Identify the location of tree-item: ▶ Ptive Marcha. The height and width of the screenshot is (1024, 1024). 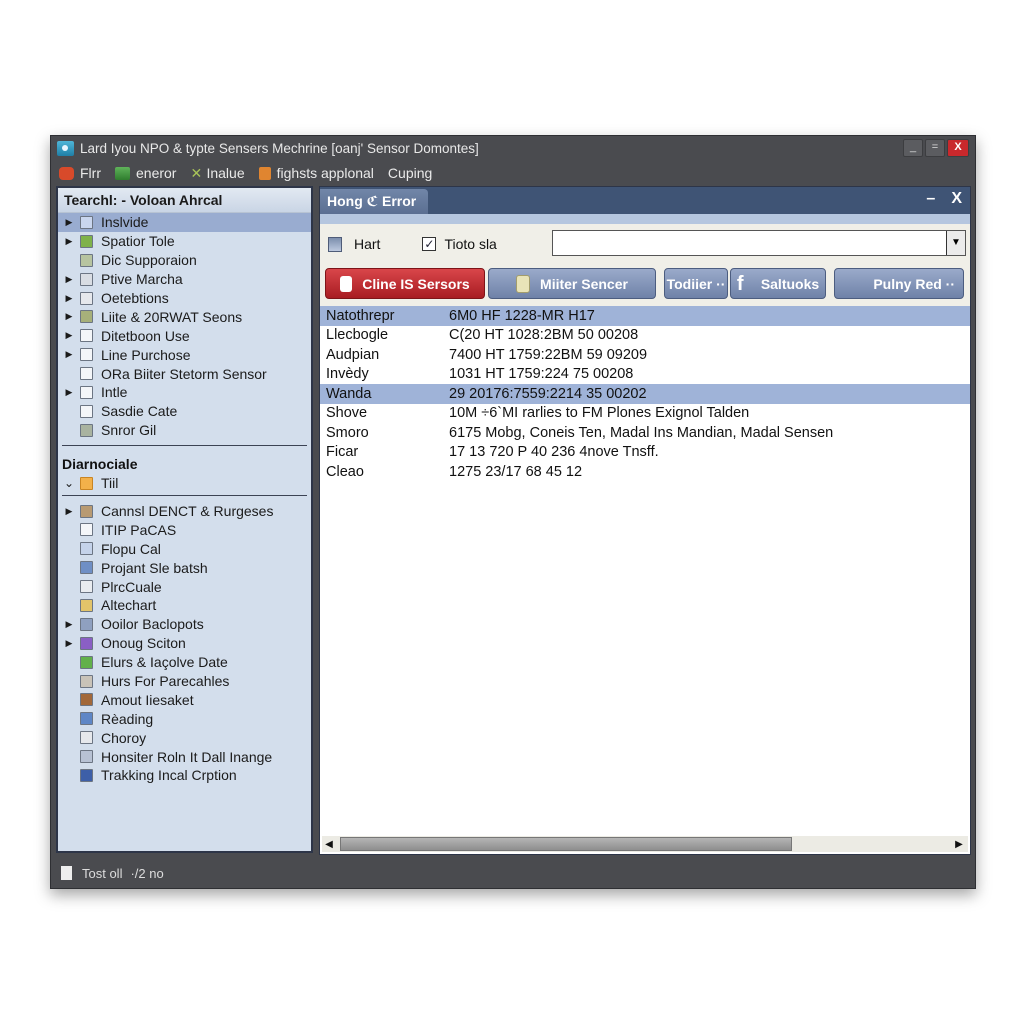
(184, 279).